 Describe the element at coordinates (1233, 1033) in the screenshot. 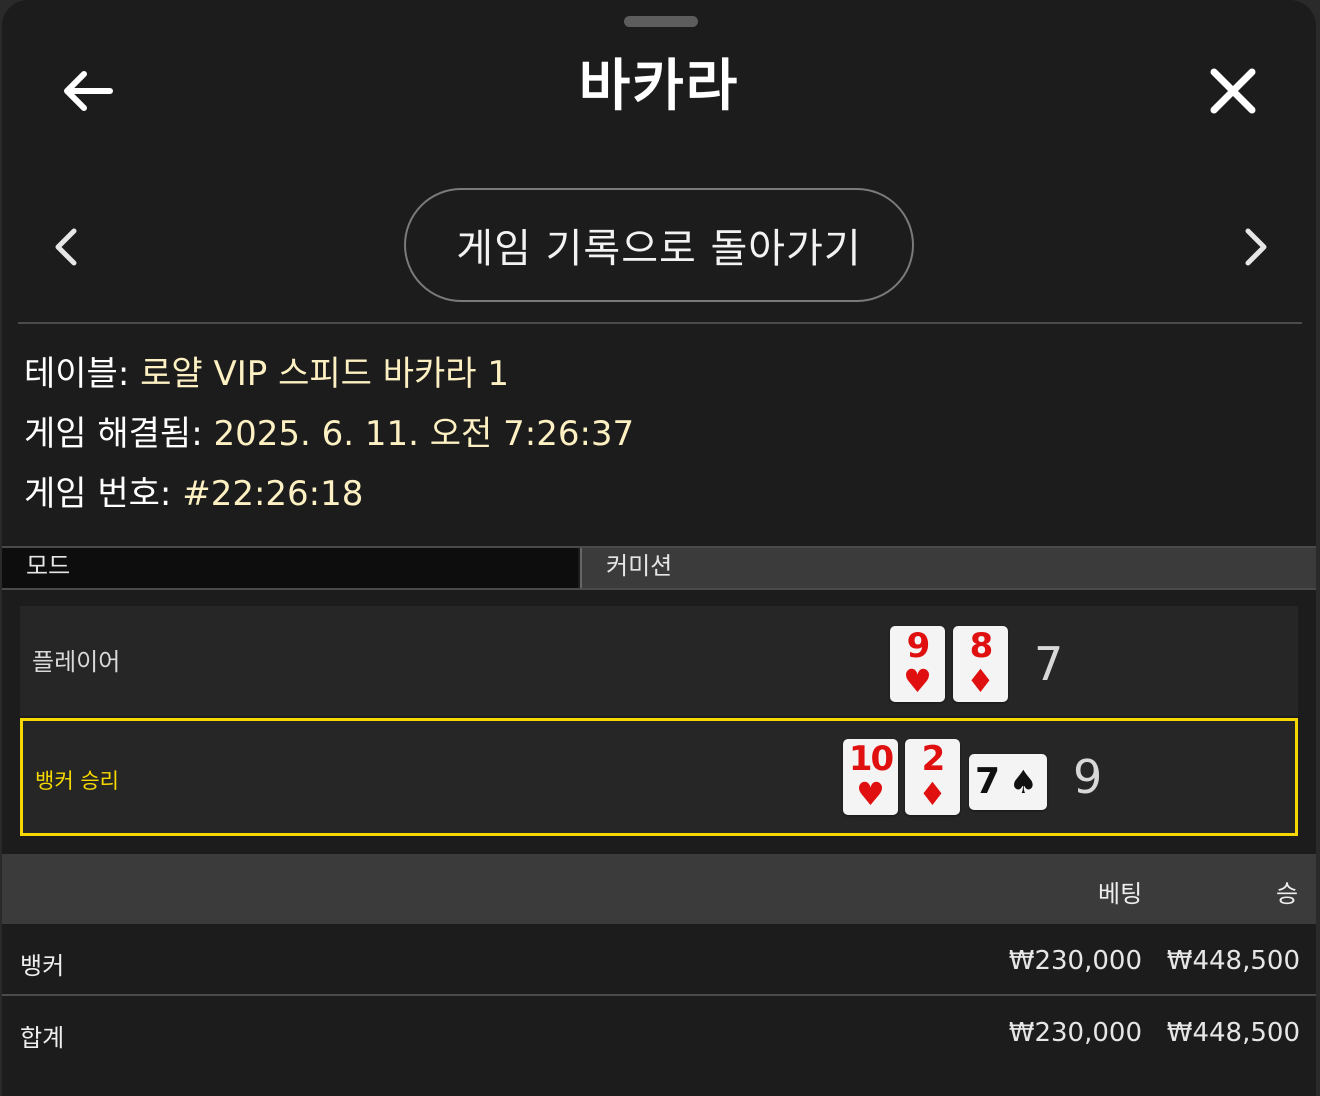

I see `total-win-amount: ₩448,500` at that location.